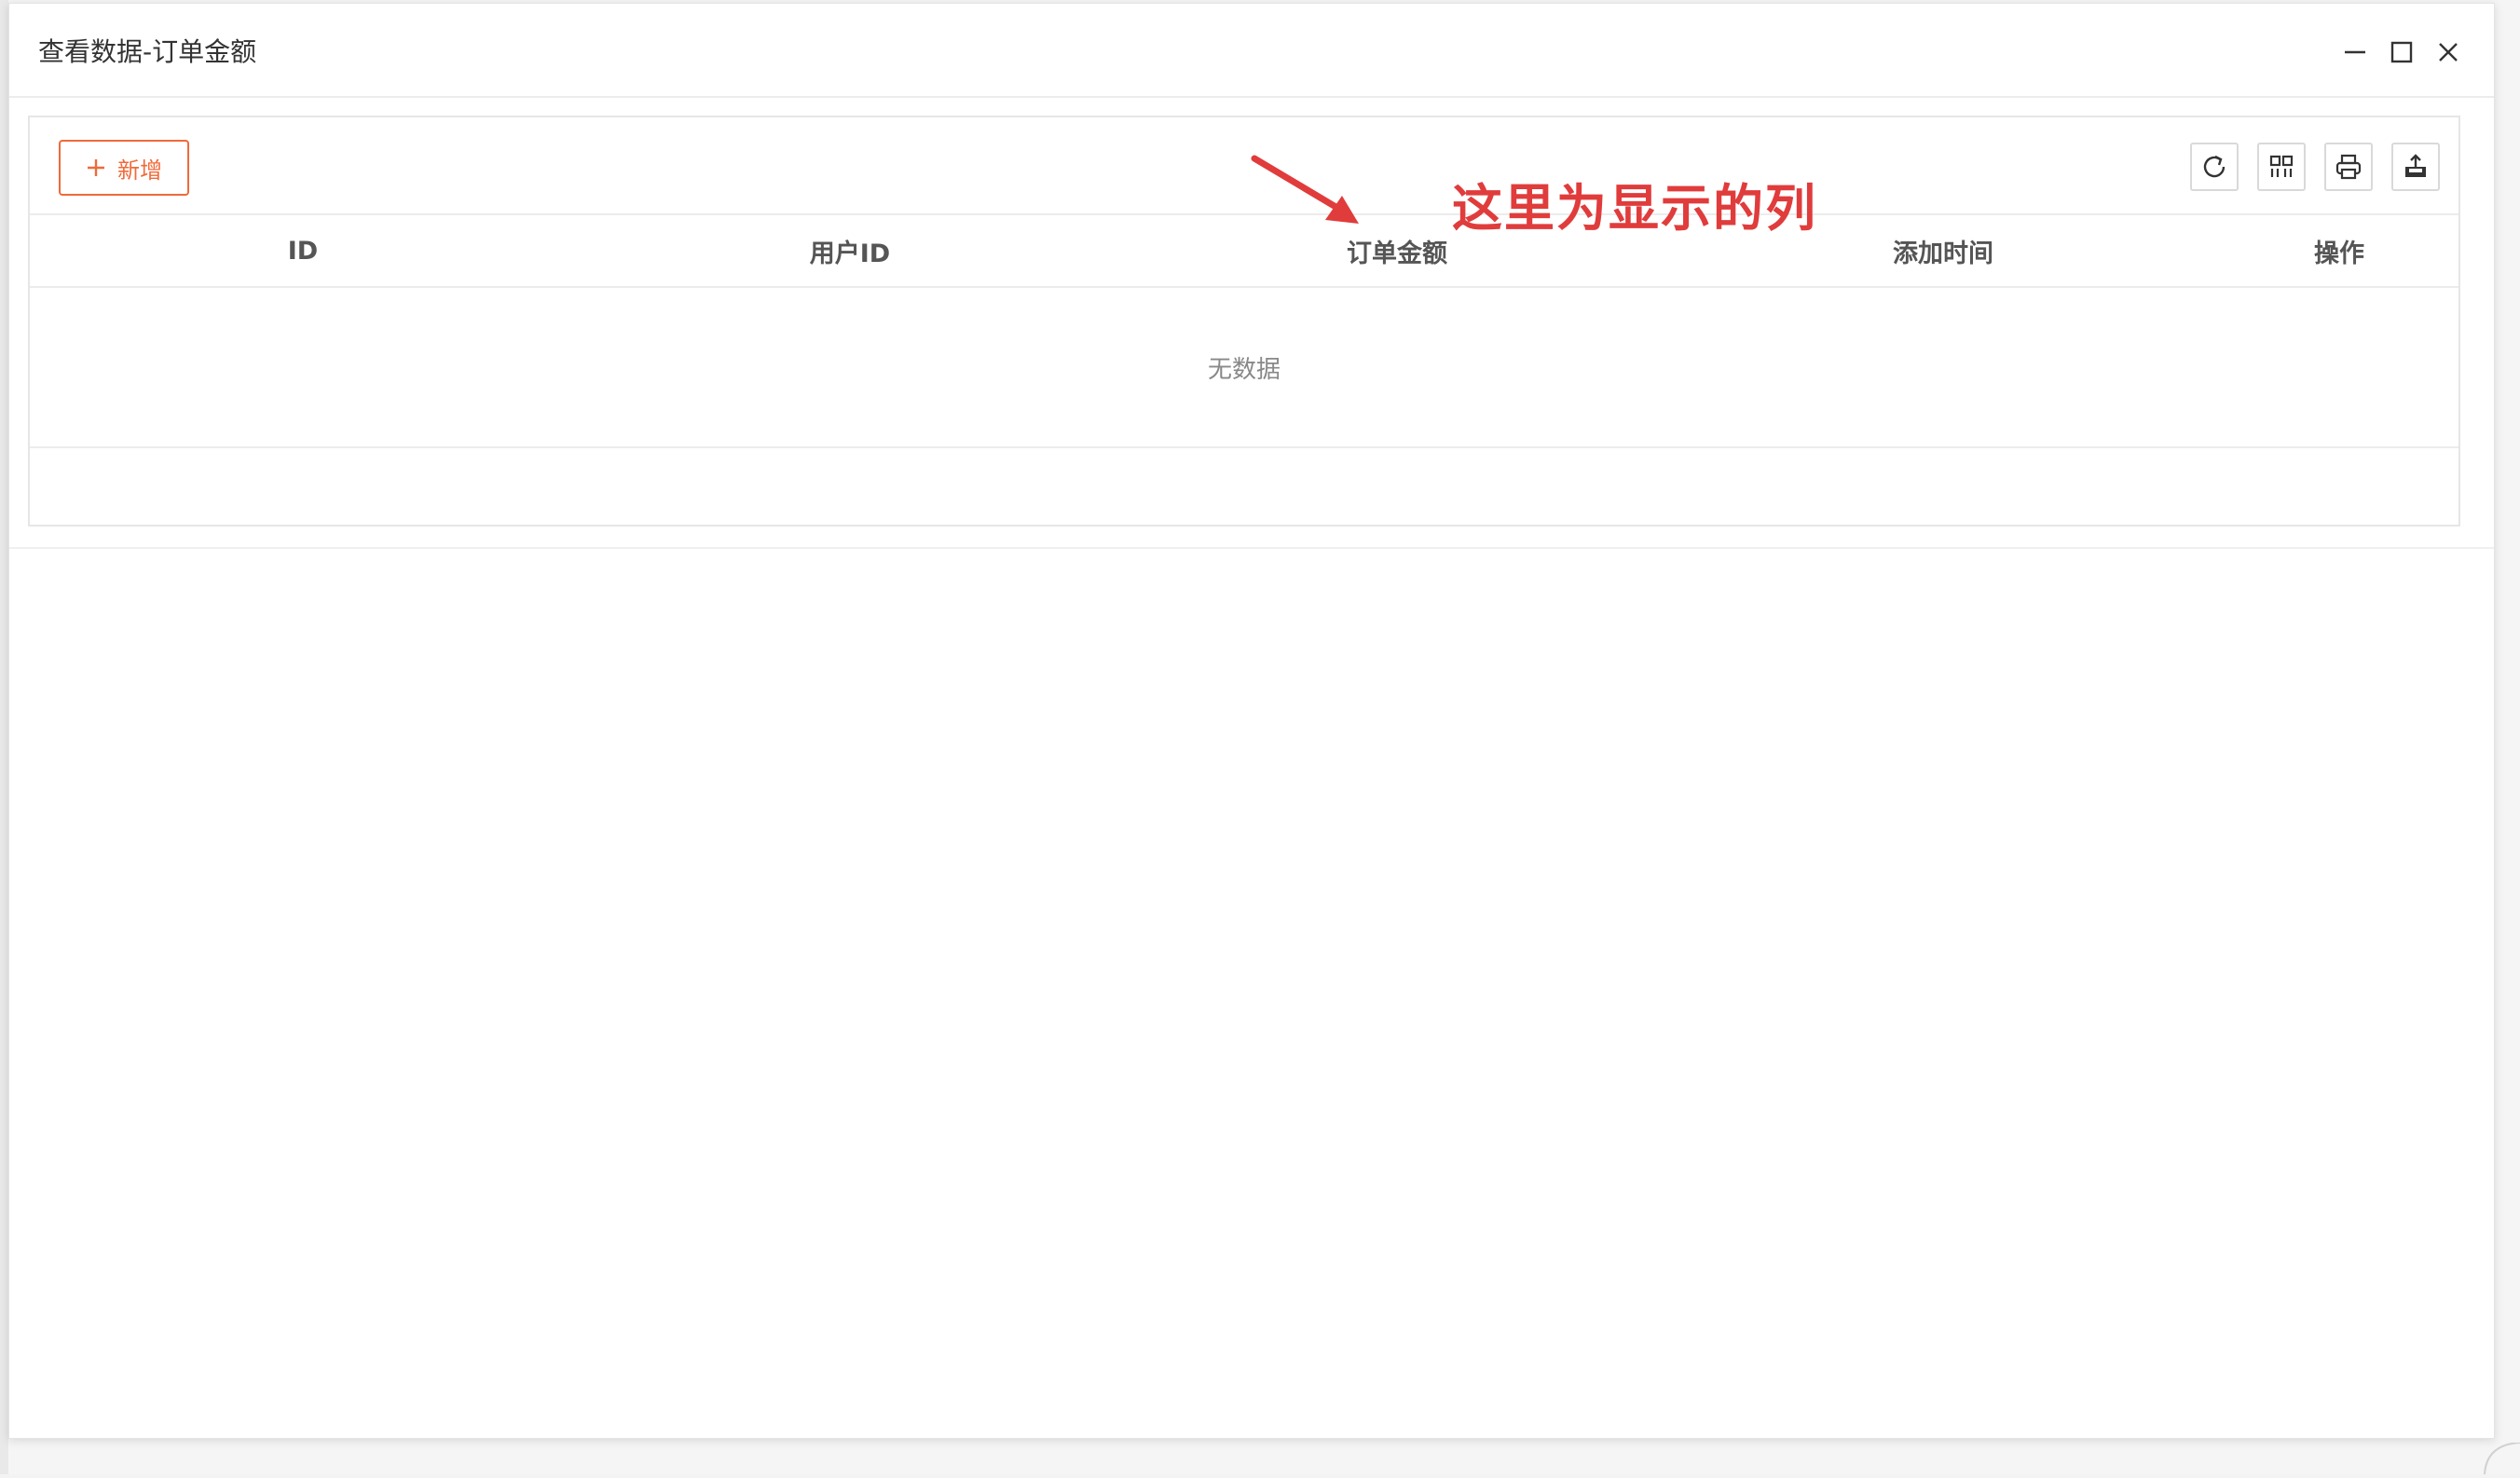 Image resolution: width=2520 pixels, height=1478 pixels. What do you see at coordinates (1634, 208) in the screenshot?
I see `annotation-text: 这里为显示的列` at bounding box center [1634, 208].